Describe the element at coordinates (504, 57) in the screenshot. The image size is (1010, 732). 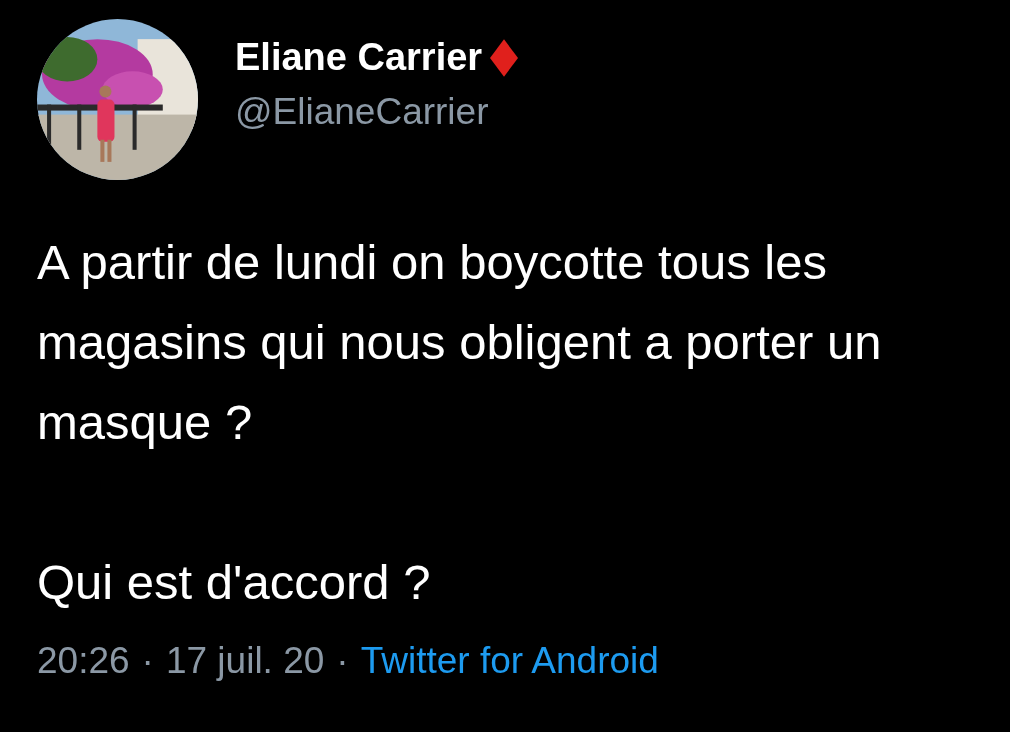
I see `diamond-icon` at that location.